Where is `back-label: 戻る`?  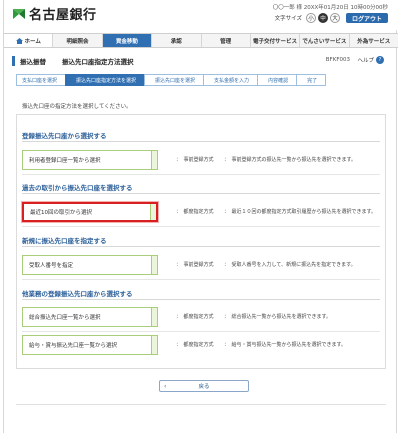
back-label: 戻る is located at coordinates (204, 387).